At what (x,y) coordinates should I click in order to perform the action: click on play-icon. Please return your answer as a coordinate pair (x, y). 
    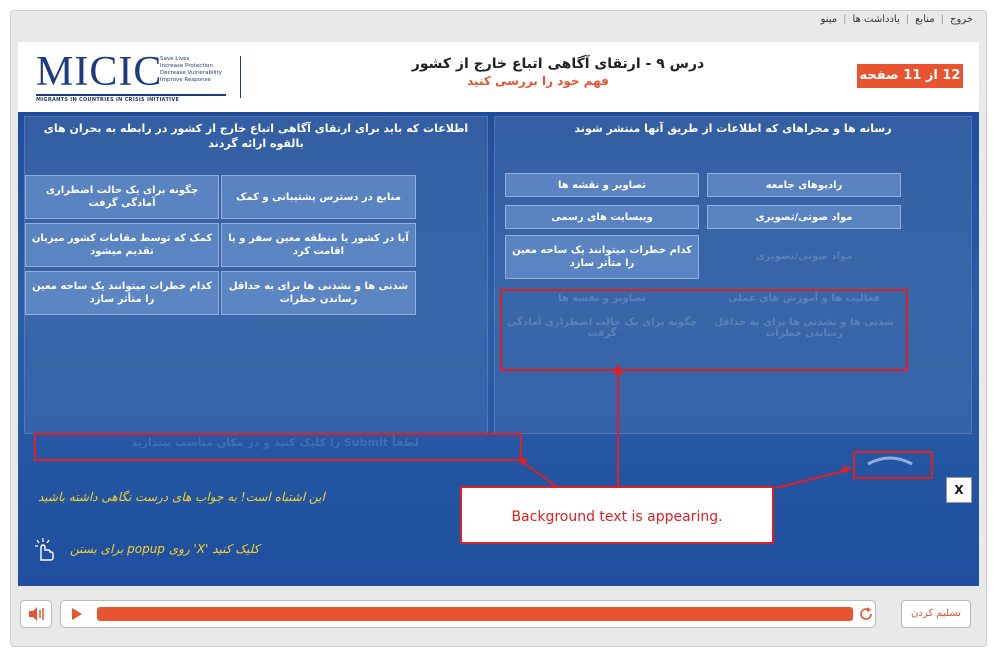
    Looking at the image, I should click on (76, 614).